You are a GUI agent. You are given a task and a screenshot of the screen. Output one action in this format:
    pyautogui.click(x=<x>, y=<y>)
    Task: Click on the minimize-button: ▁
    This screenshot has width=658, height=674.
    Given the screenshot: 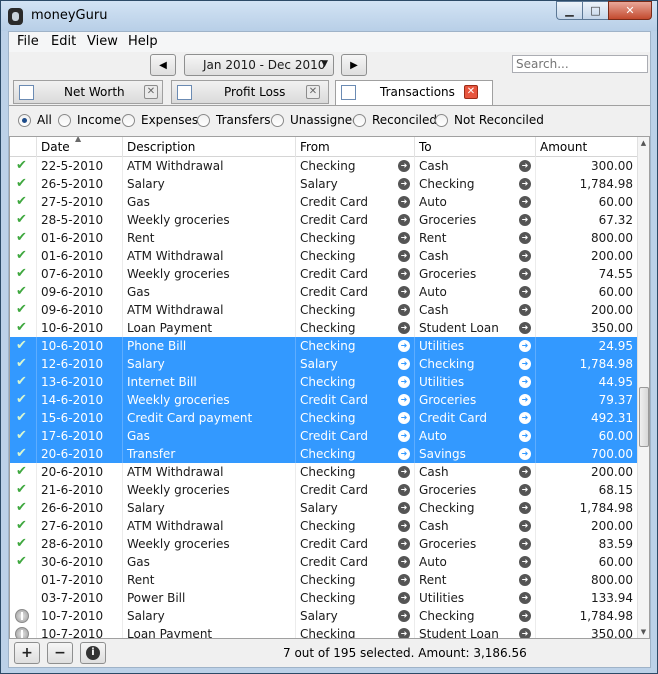 What is the action you would take?
    pyautogui.click(x=569, y=10)
    